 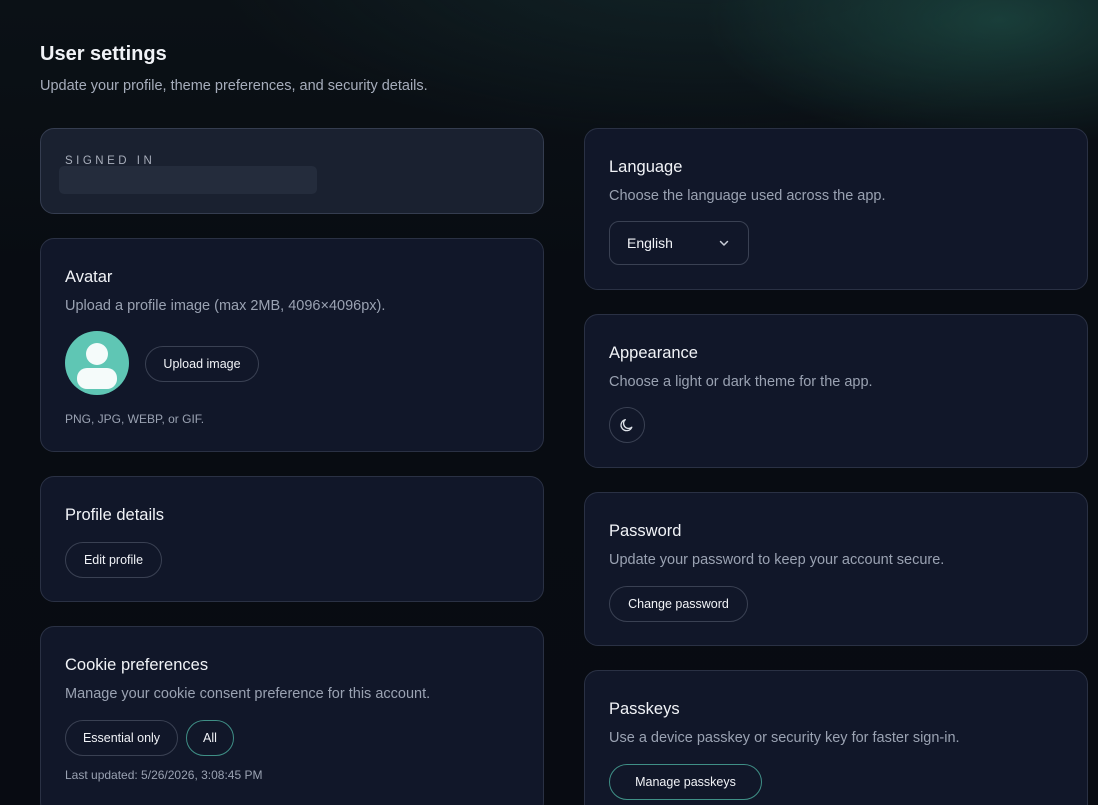 I want to click on language-title: Language, so click(x=646, y=167).